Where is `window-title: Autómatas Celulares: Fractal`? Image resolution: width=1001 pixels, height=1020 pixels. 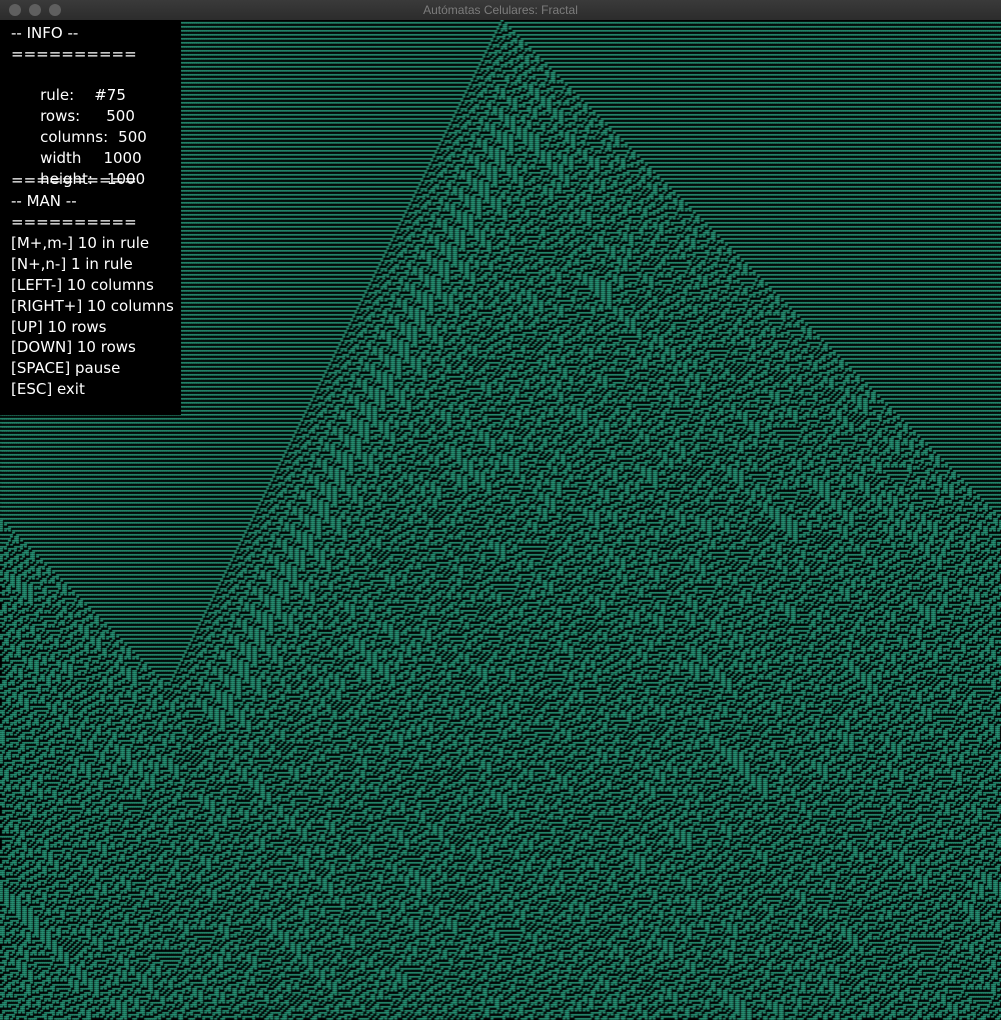
window-title: Autómatas Celulares: Fractal is located at coordinates (500, 10).